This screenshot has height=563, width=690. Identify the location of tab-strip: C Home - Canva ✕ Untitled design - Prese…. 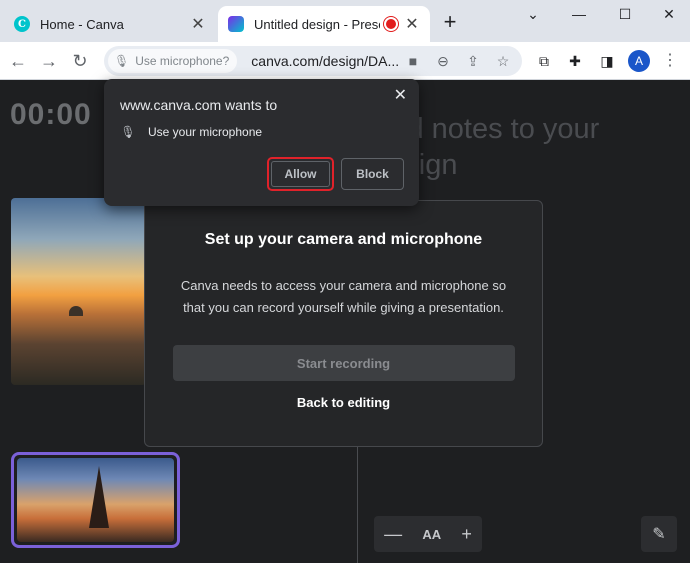
(345, 21).